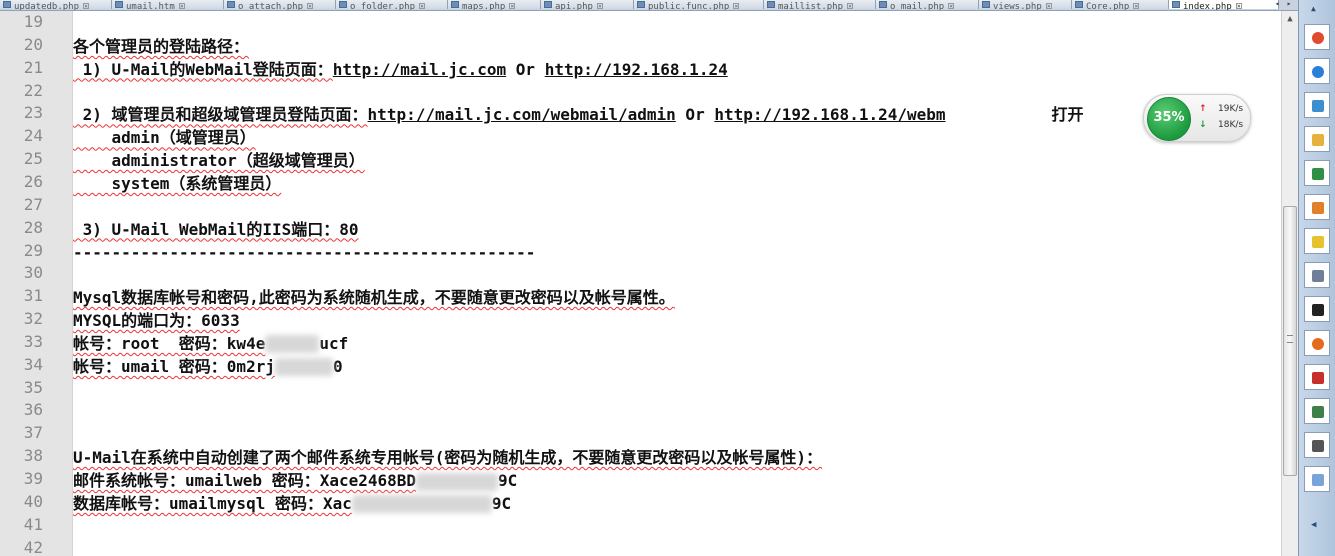 The width and height of the screenshot is (1335, 556). What do you see at coordinates (522, 114) in the screenshot?
I see `url-link: http://mail.jc.com/webmail/admin` at bounding box center [522, 114].